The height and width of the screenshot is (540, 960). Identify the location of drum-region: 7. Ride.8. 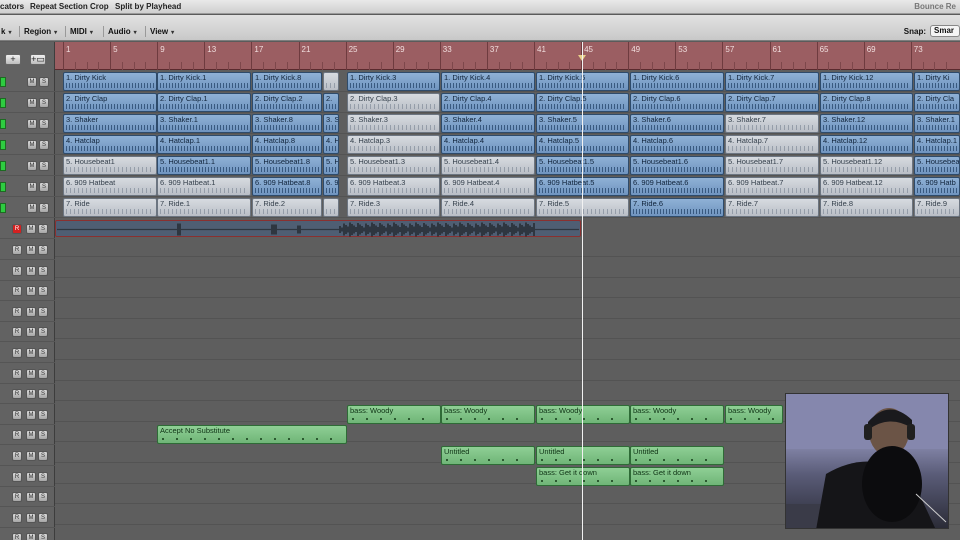
(866, 207).